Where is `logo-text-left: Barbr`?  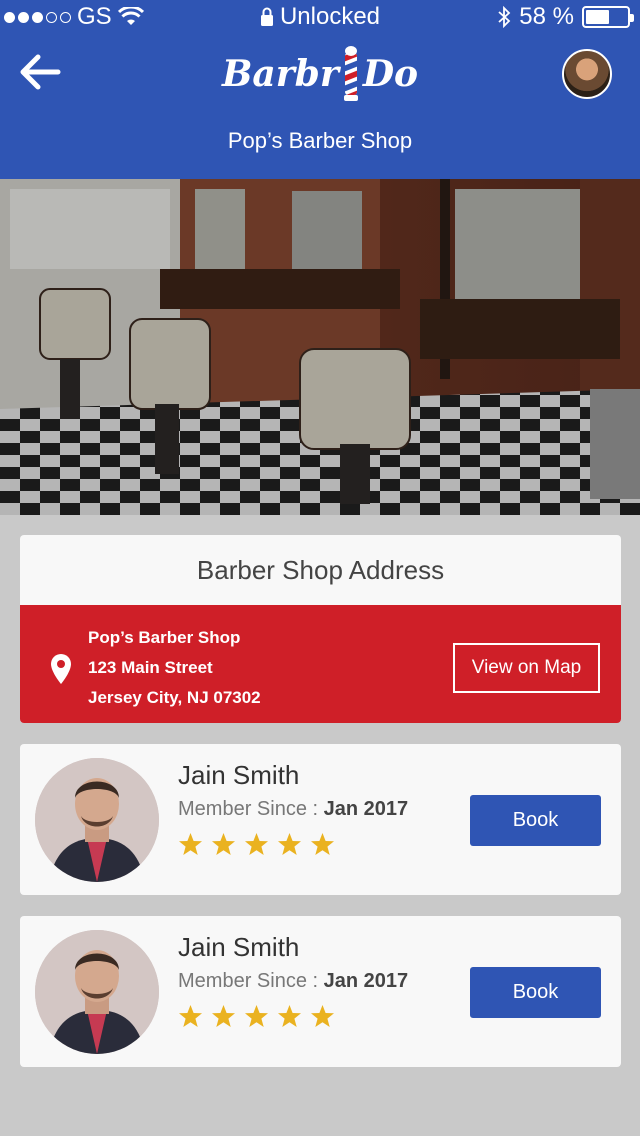
logo-text-left: Barbr is located at coordinates (280, 74).